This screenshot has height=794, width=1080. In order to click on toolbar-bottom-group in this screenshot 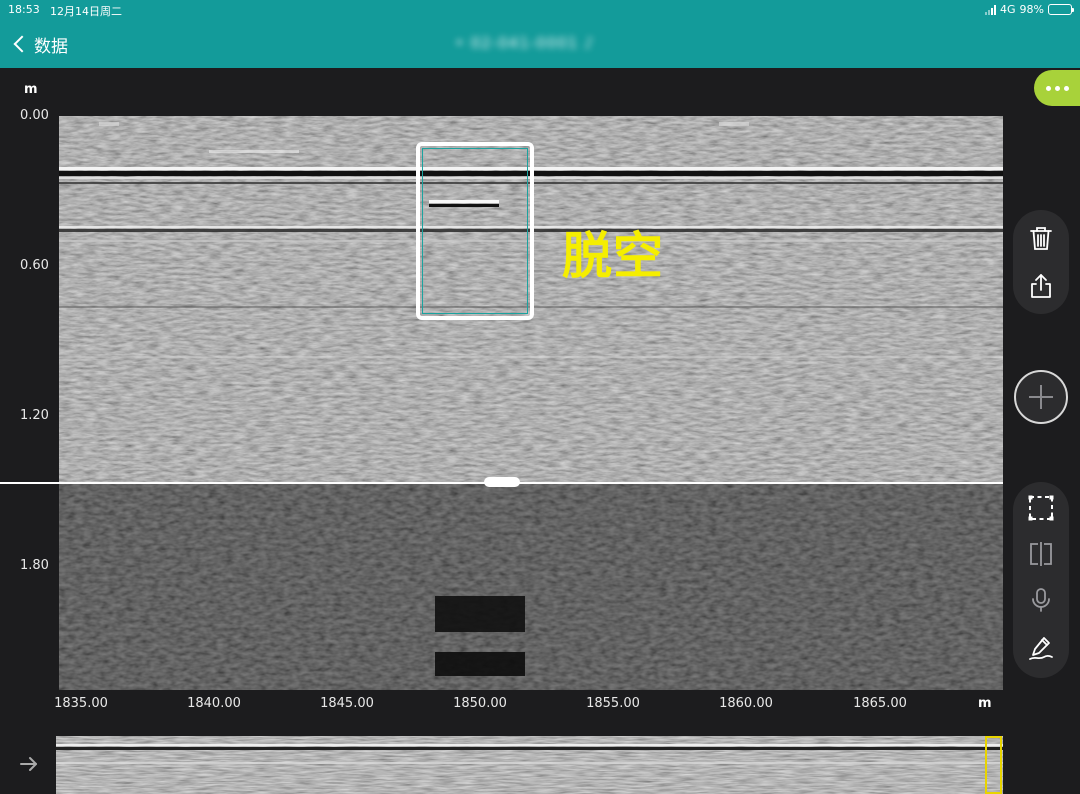, I will do `click(1041, 580)`.